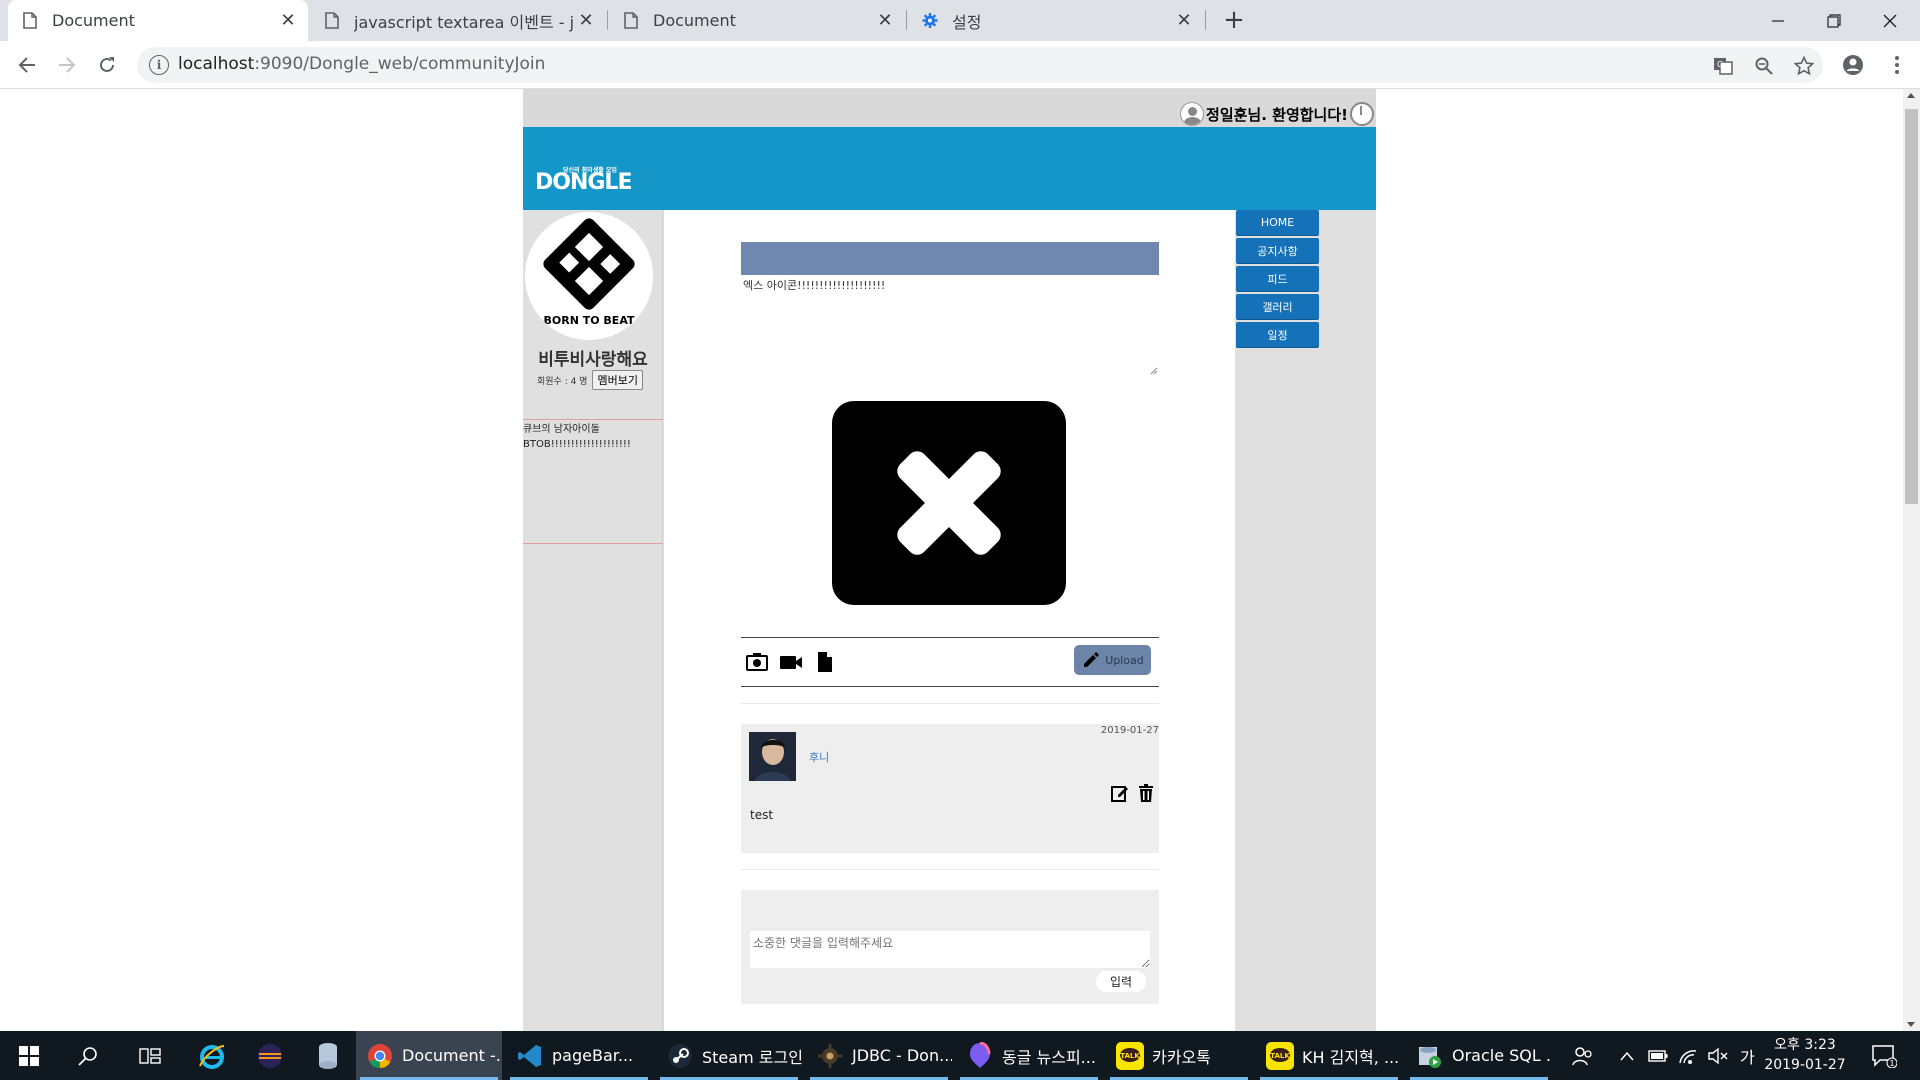 Image resolution: width=1920 pixels, height=1080 pixels. I want to click on steam-icon, so click(680, 1056).